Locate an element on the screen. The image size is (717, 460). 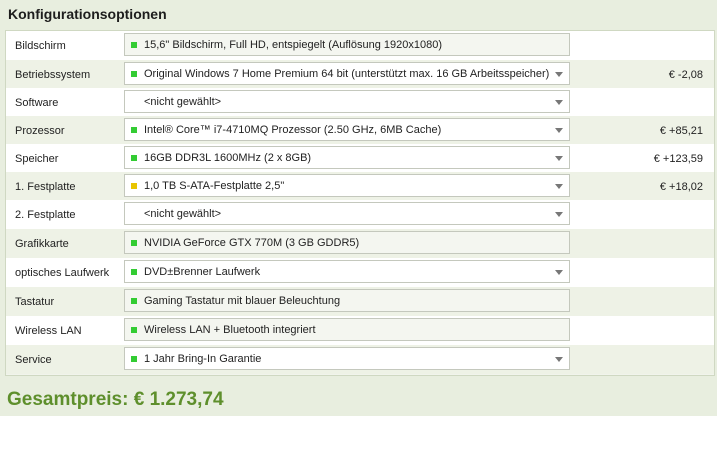
option-value: 1,0 TB S-ATA-Festplatte 2,5" is located at coordinates (214, 186).